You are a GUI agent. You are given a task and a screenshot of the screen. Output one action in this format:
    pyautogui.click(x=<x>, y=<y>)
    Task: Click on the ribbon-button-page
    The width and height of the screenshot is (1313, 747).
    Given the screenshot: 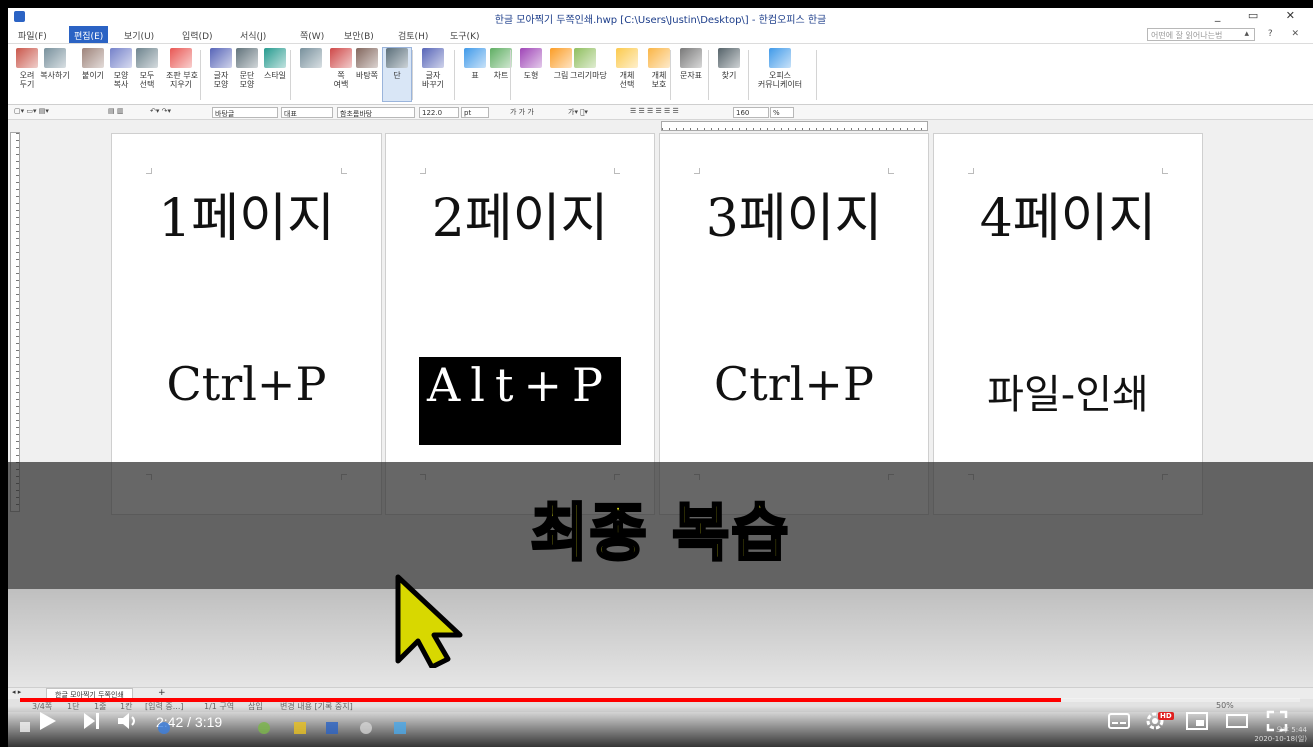 What is the action you would take?
    pyautogui.click(x=311, y=59)
    